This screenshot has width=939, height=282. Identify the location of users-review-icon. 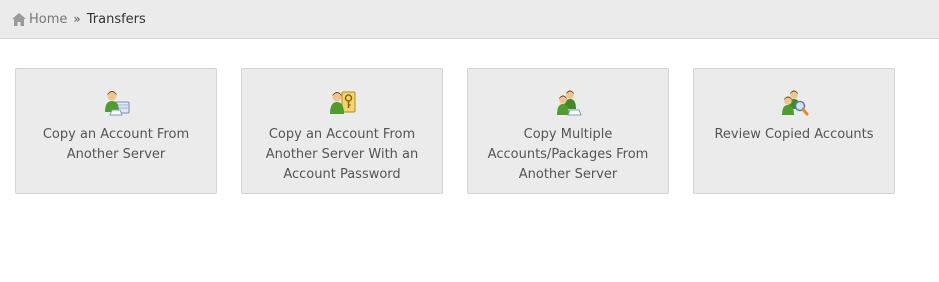
(795, 103).